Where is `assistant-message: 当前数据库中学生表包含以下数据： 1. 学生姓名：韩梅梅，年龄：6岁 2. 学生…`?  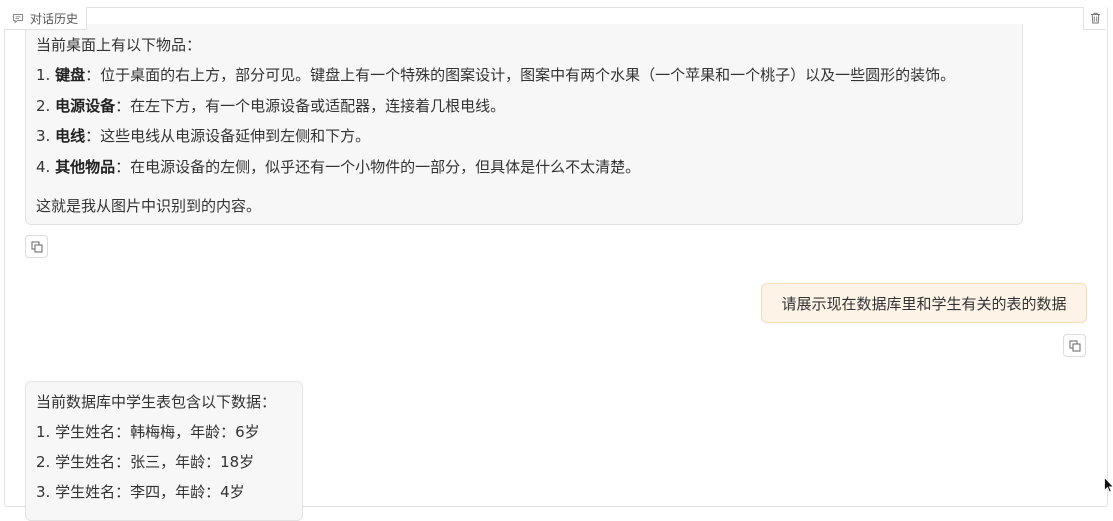 assistant-message: 当前数据库中学生表包含以下数据： 1. 学生姓名：韩梅梅，年龄：6岁 2. 学生… is located at coordinates (164, 451).